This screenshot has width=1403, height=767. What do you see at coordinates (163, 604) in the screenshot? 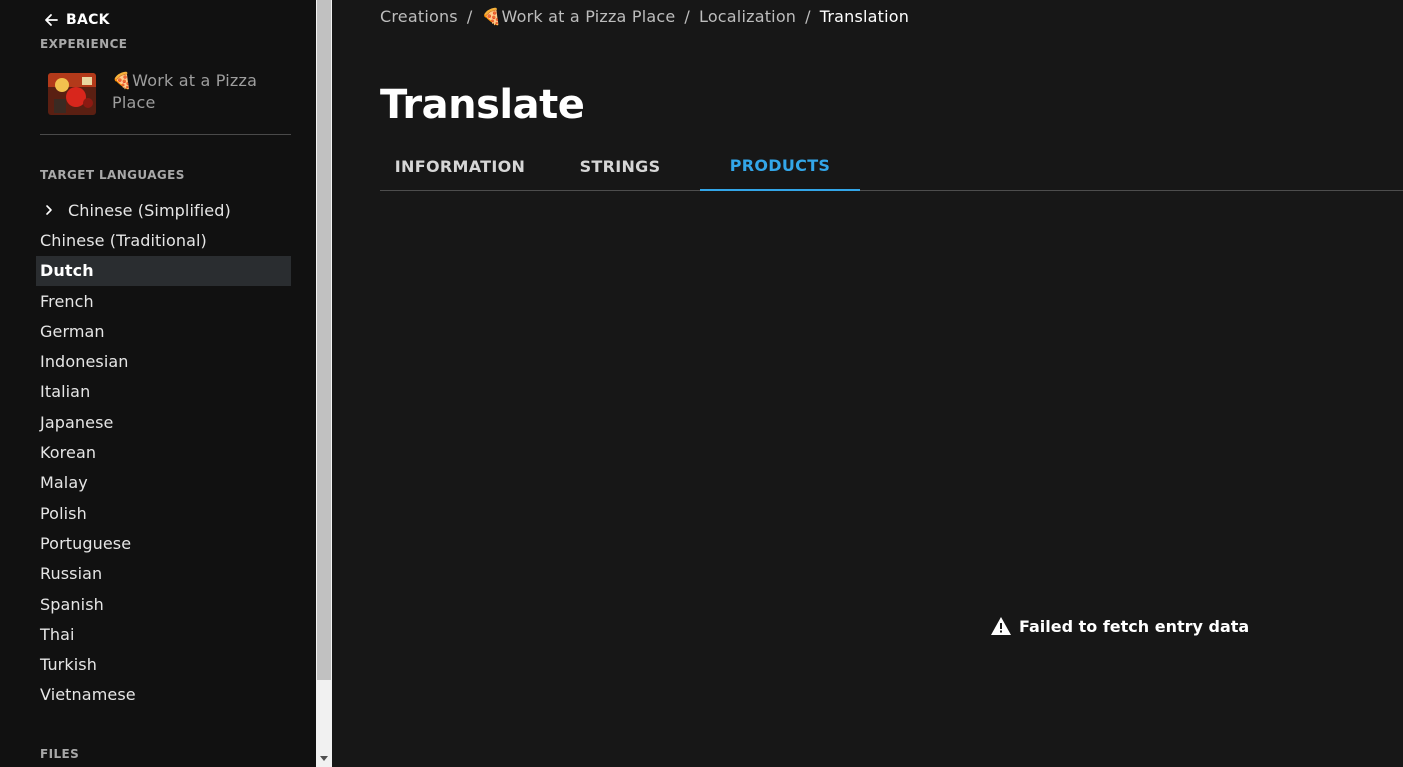
I see `language-item: Spanish` at bounding box center [163, 604].